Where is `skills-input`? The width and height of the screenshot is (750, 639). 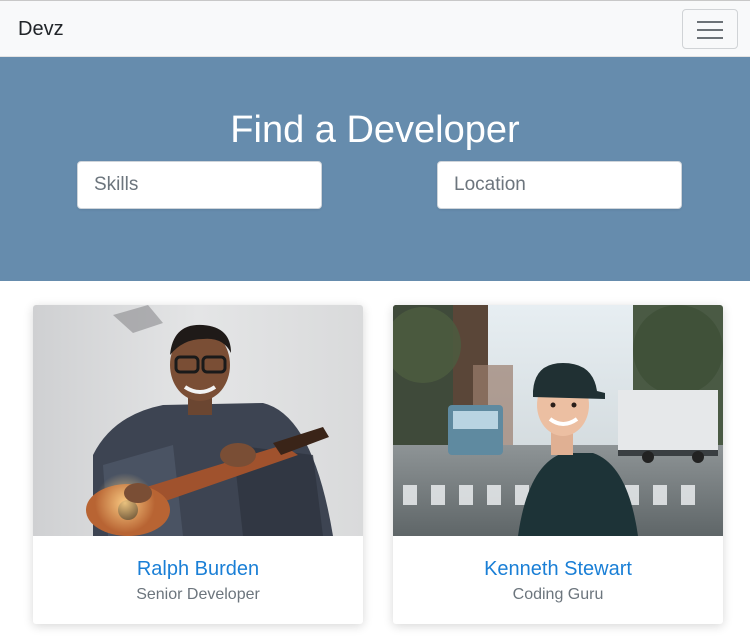
skills-input is located at coordinates (199, 185).